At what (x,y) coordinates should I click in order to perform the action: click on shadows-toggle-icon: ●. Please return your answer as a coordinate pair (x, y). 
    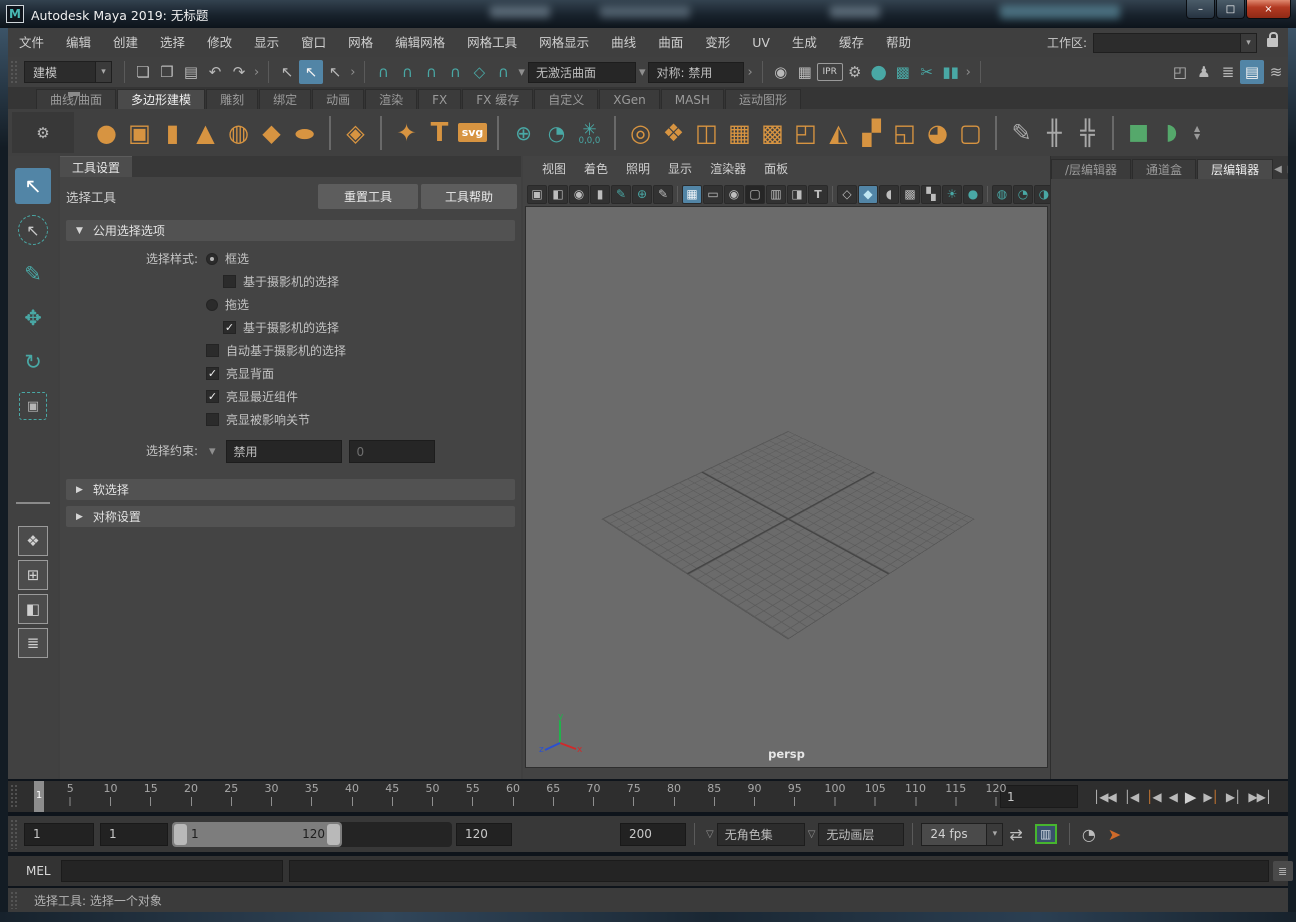
    Looking at the image, I should click on (973, 194).